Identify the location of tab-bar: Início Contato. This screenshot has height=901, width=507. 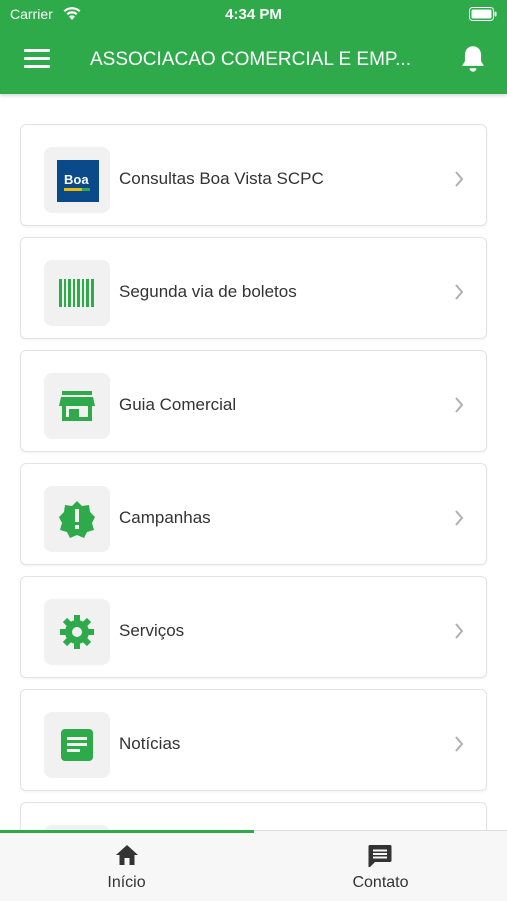
(253, 865).